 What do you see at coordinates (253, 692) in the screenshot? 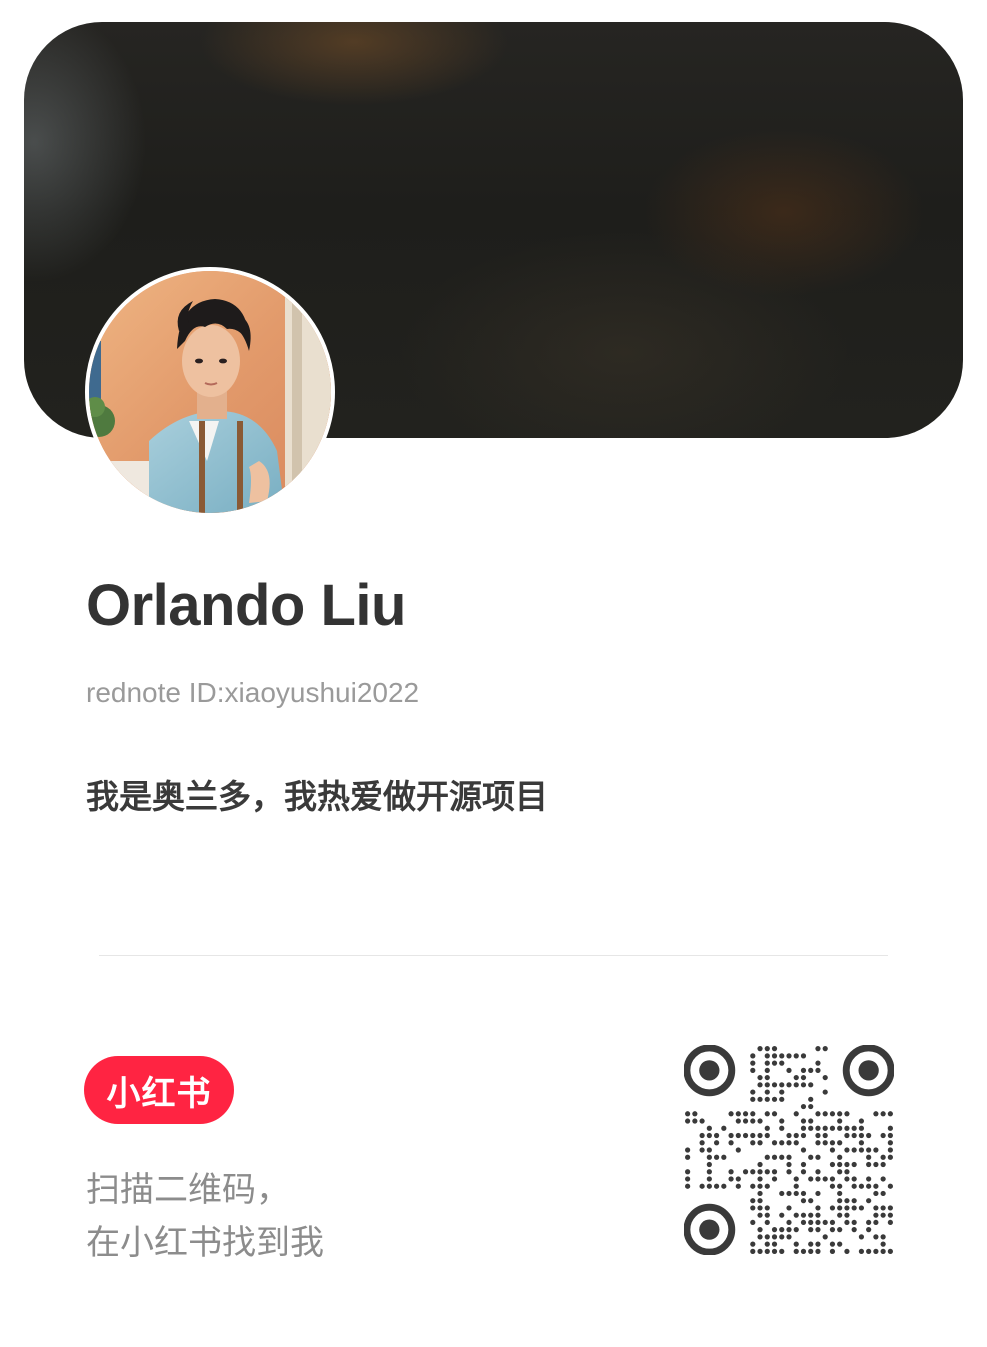
I see `rednote-id: rednote ID:xiaoyushui2022` at bounding box center [253, 692].